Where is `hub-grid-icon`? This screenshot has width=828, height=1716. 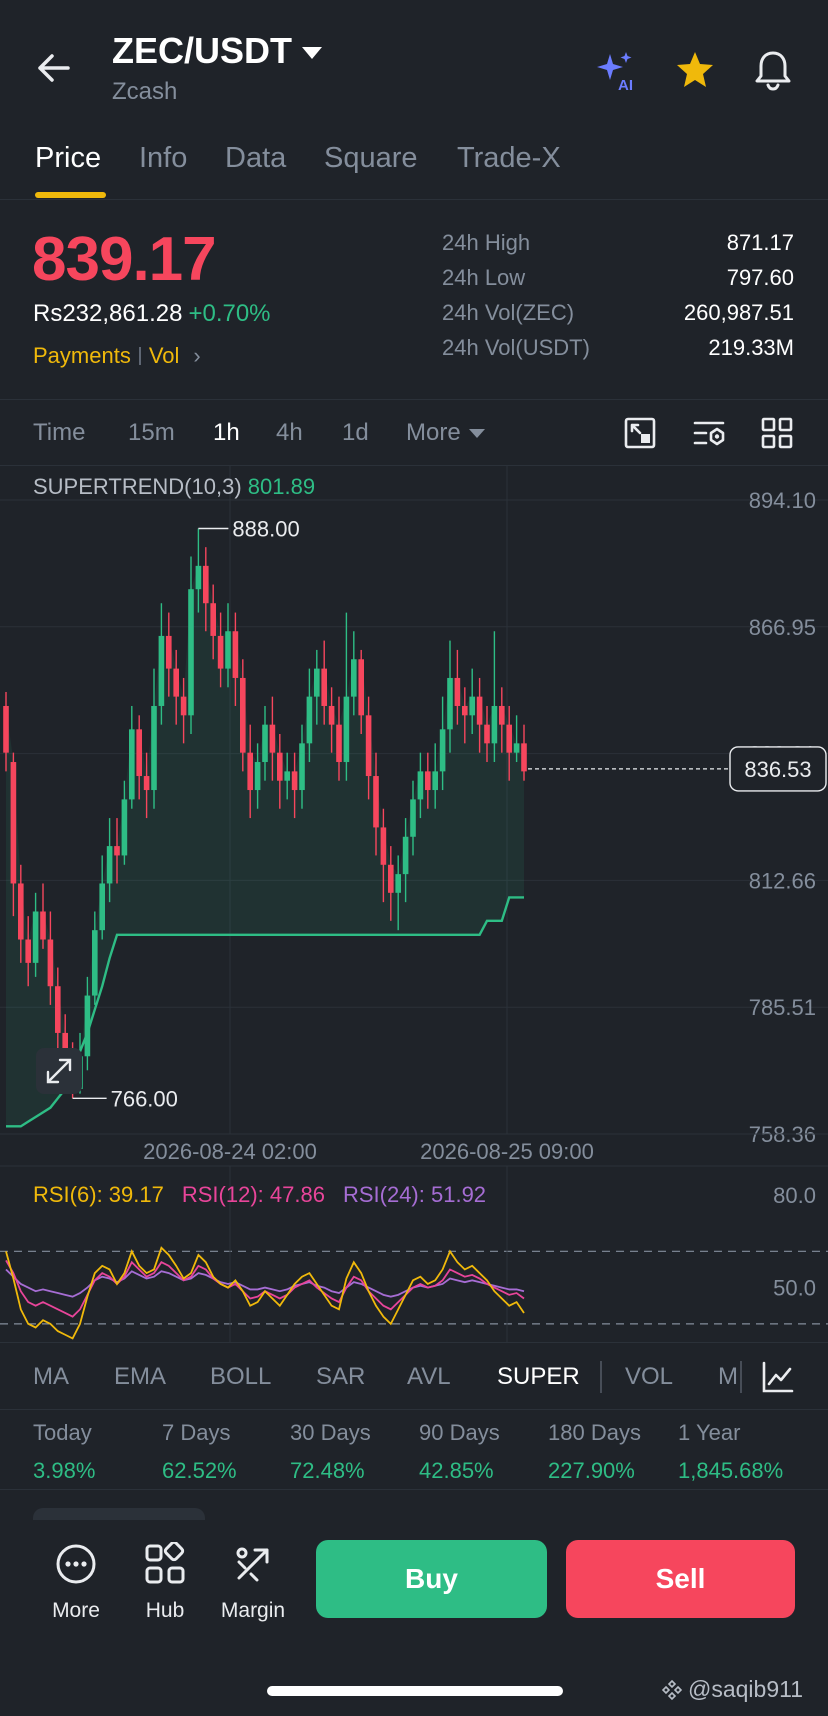 hub-grid-icon is located at coordinates (165, 1562).